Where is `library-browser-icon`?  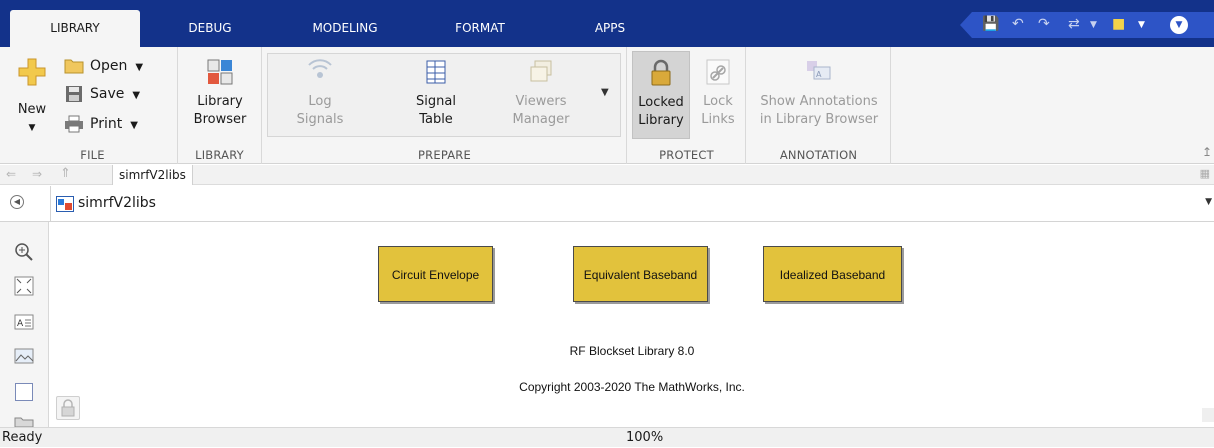
library-browser-icon is located at coordinates (220, 72).